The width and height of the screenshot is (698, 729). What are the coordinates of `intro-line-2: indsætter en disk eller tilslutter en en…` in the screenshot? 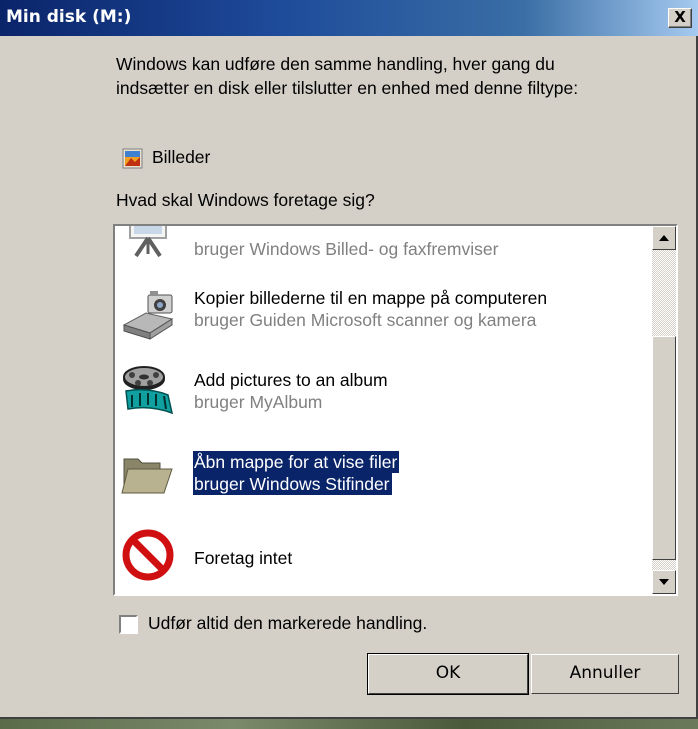 It's located at (347, 88).